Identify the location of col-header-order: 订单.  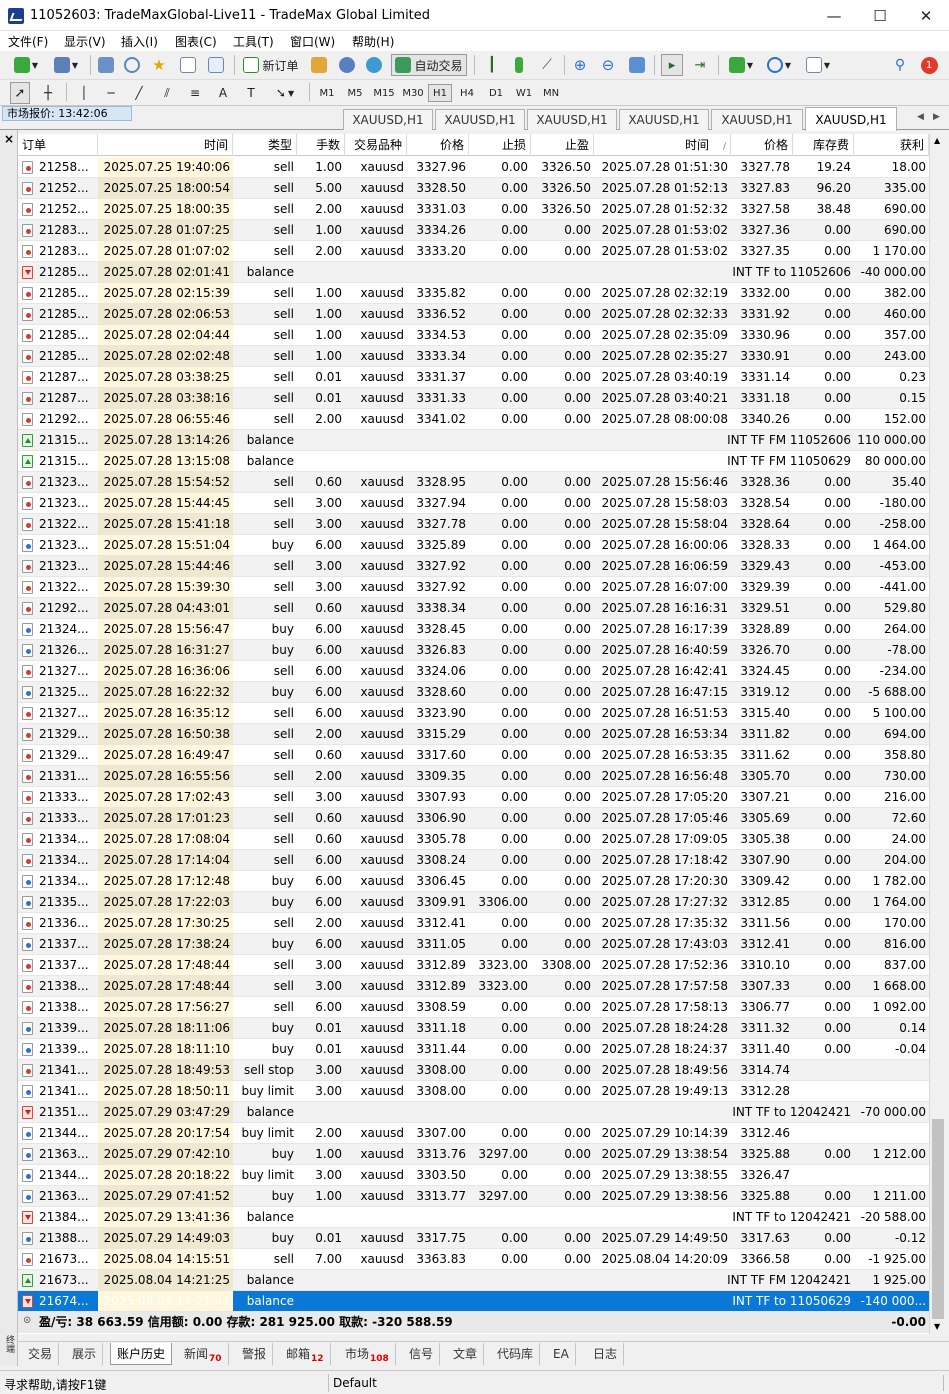
(58, 145).